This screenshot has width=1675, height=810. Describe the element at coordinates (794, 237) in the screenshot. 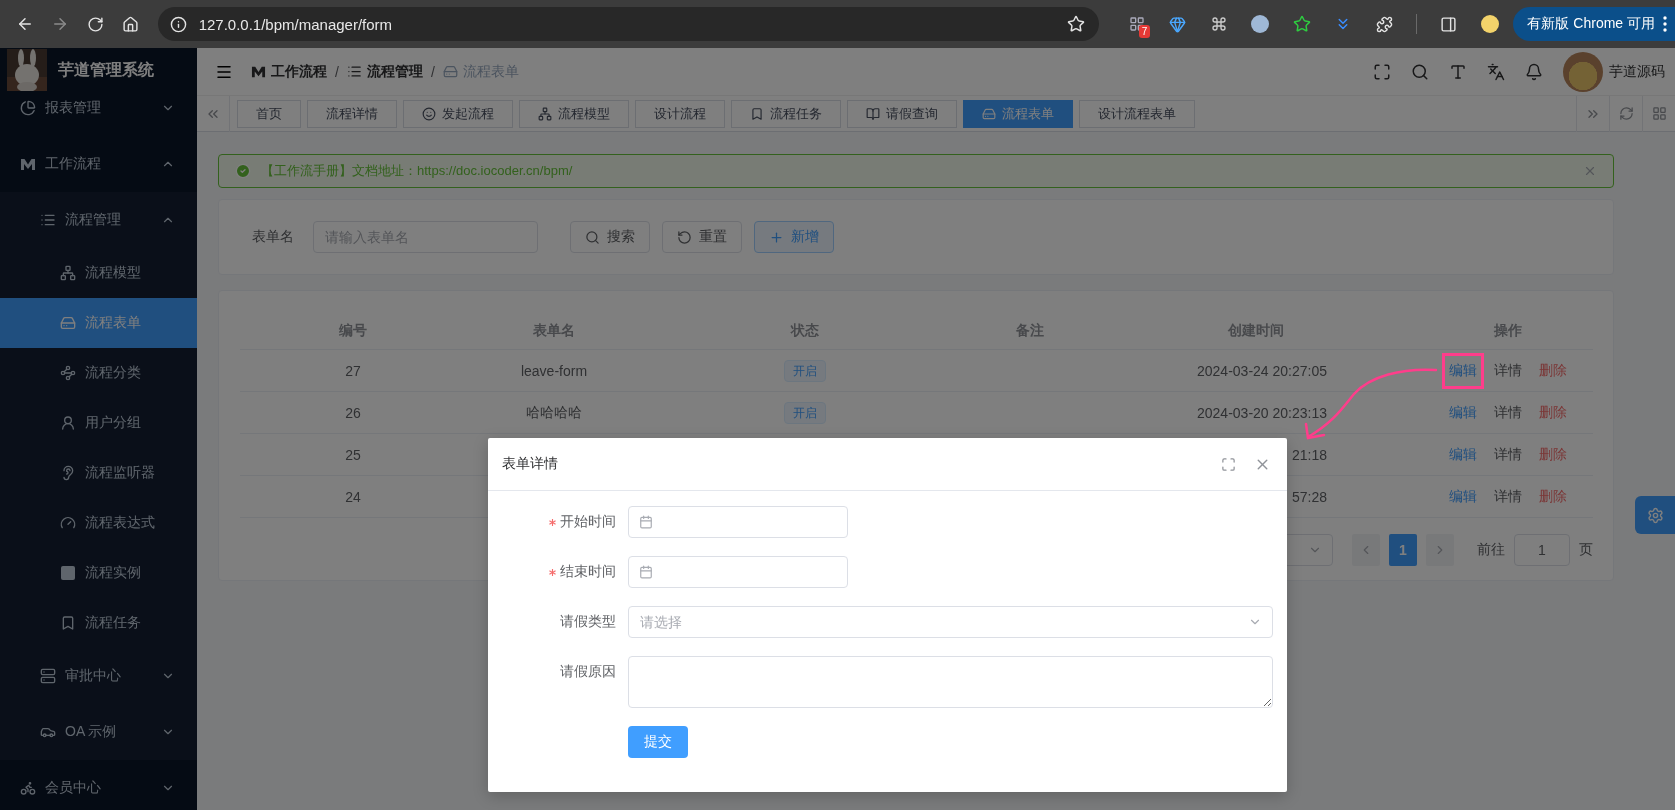

I see `add-button: 新增` at that location.